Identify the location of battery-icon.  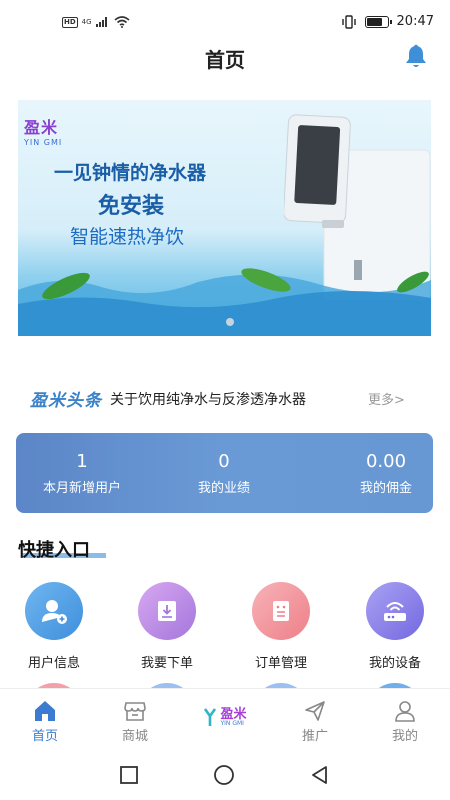
(378, 21).